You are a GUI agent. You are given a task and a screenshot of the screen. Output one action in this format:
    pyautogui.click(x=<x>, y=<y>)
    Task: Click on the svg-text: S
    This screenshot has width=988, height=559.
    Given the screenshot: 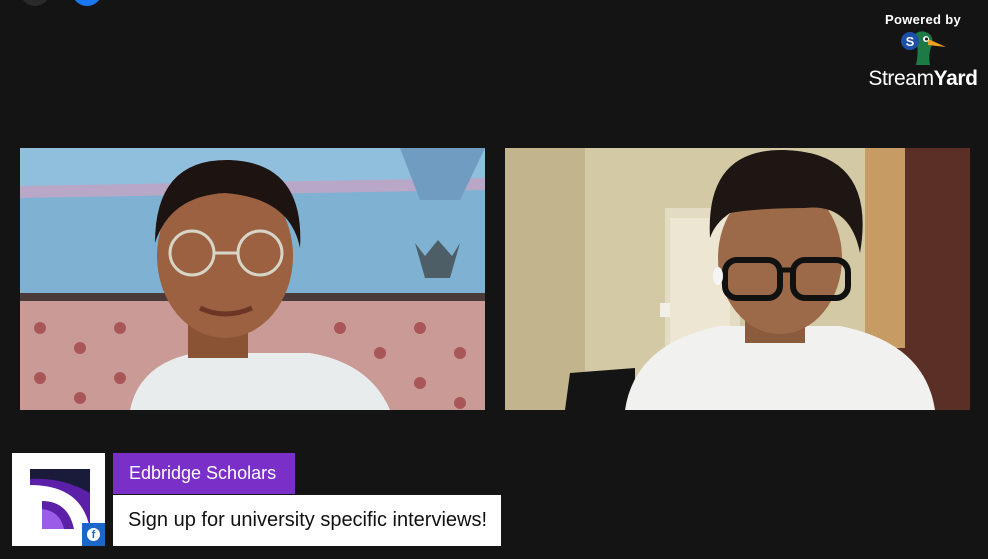 What is the action you would take?
    pyautogui.click(x=910, y=41)
    